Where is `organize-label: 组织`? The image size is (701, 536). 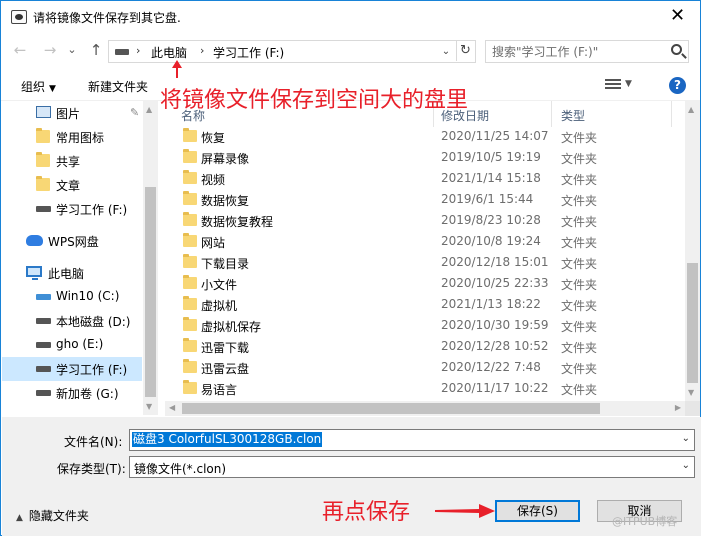
organize-label: 组织 is located at coordinates (33, 87).